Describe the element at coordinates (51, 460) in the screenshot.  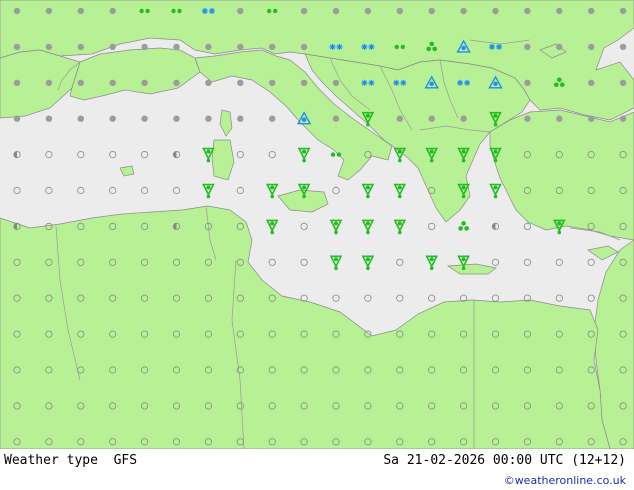
I see `map-title: Weather type` at that location.